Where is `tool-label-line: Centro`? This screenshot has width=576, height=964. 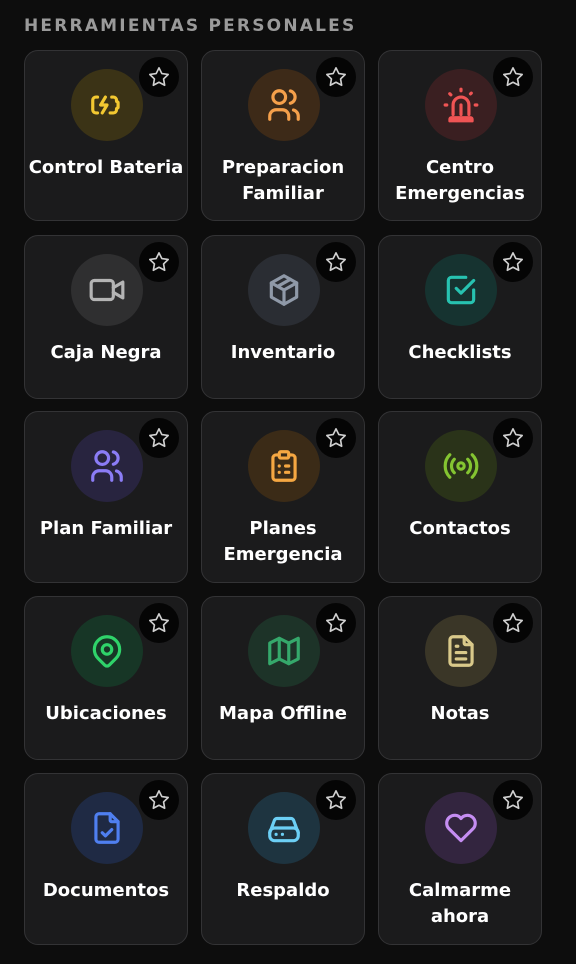
tool-label-line: Centro is located at coordinates (460, 167).